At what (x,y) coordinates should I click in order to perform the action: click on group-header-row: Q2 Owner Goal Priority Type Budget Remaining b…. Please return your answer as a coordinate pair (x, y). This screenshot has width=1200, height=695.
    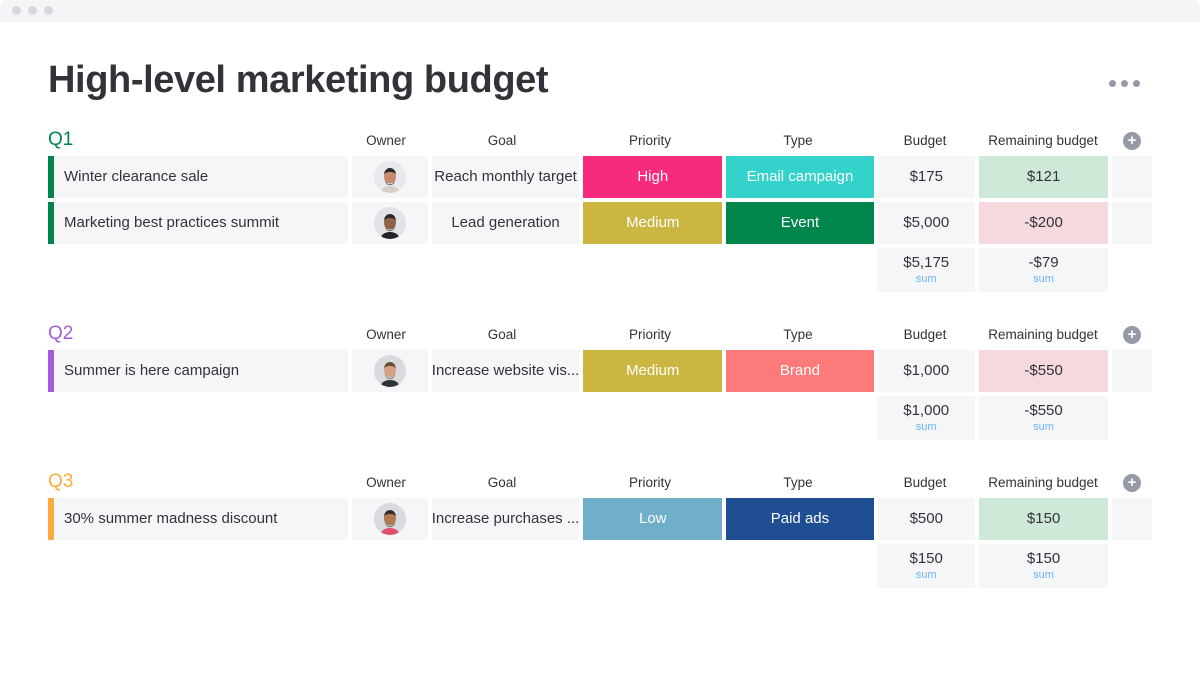
    Looking at the image, I should click on (600, 331).